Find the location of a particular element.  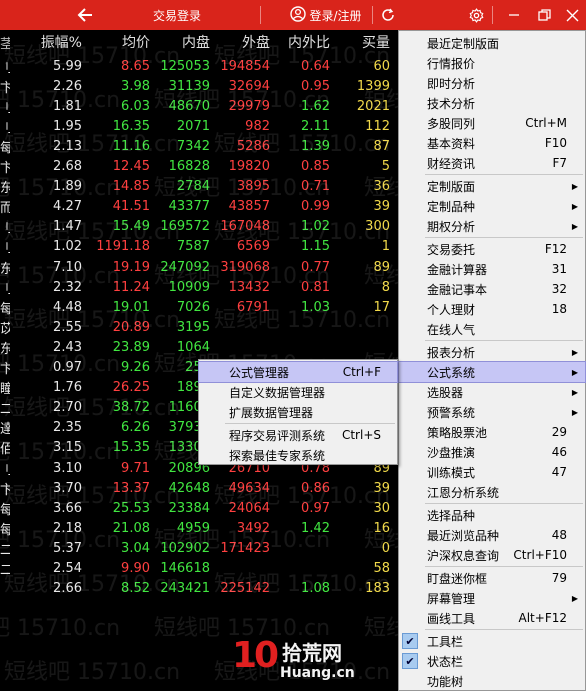

menu-item: ✔ 状态栏 is located at coordinates (492, 661).